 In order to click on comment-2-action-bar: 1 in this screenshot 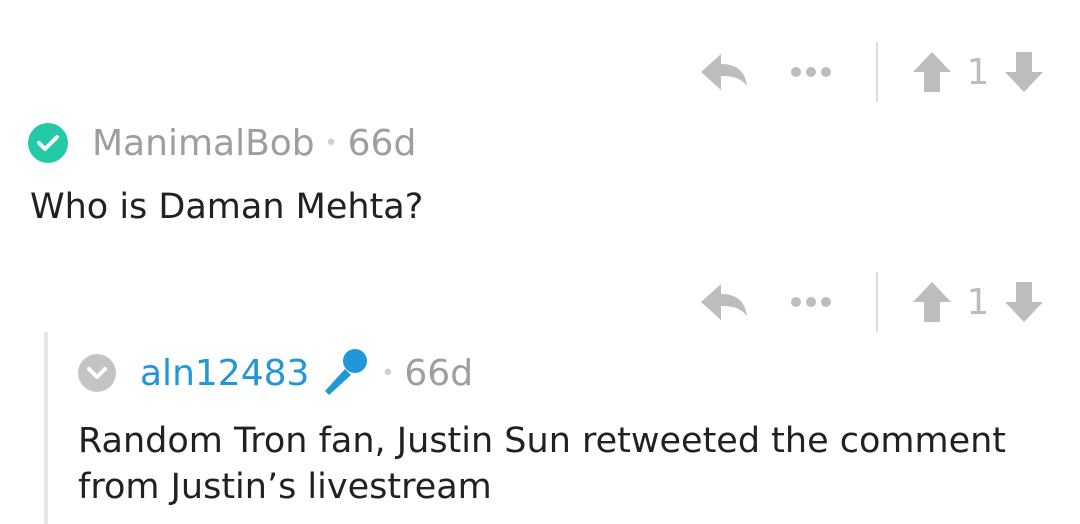, I will do `click(872, 302)`.